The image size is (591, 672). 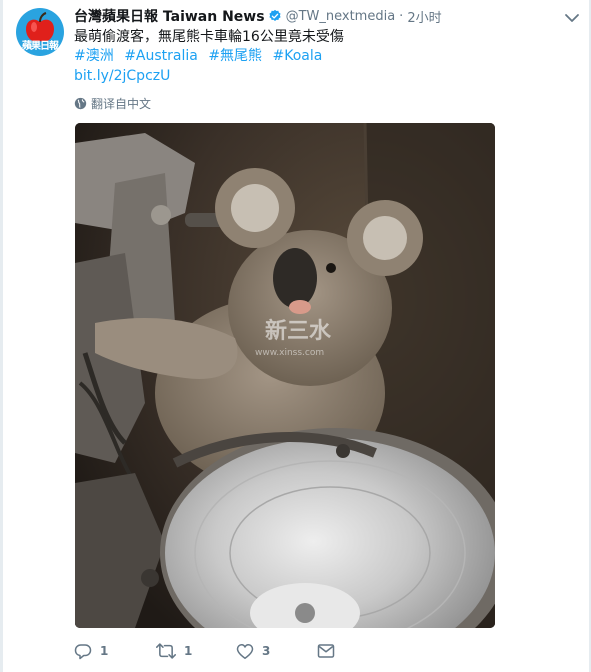 I want to click on translate-tweet-button: 翻译自中文, so click(x=112, y=103).